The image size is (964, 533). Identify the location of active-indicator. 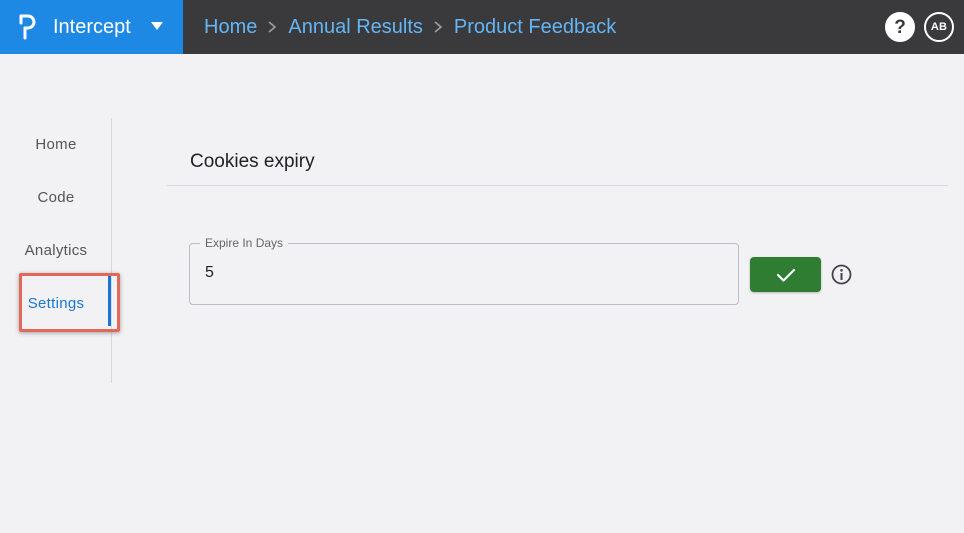
(109, 299).